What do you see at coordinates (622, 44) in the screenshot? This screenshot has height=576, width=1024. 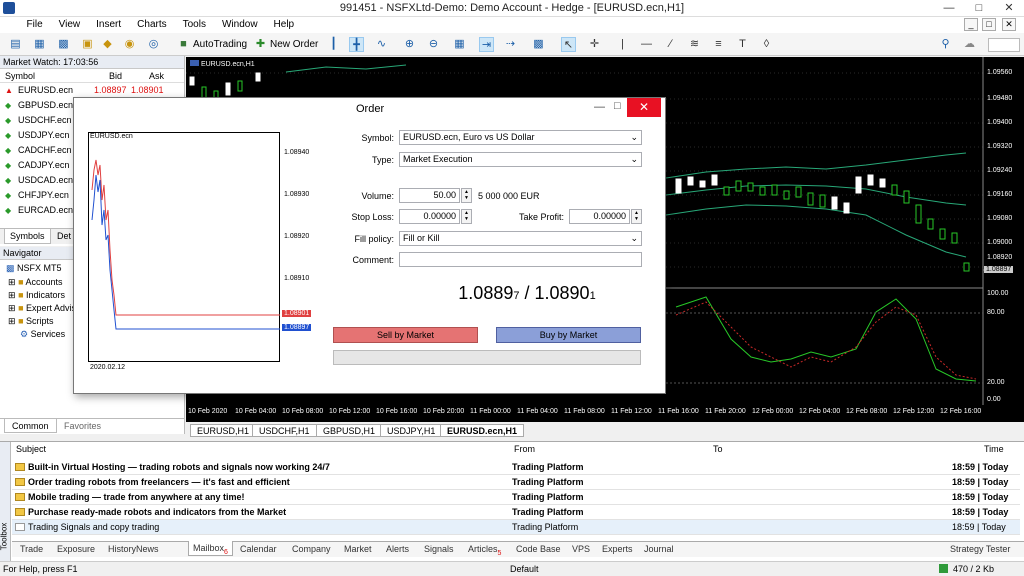 I see `vertical-line-icon: |` at bounding box center [622, 44].